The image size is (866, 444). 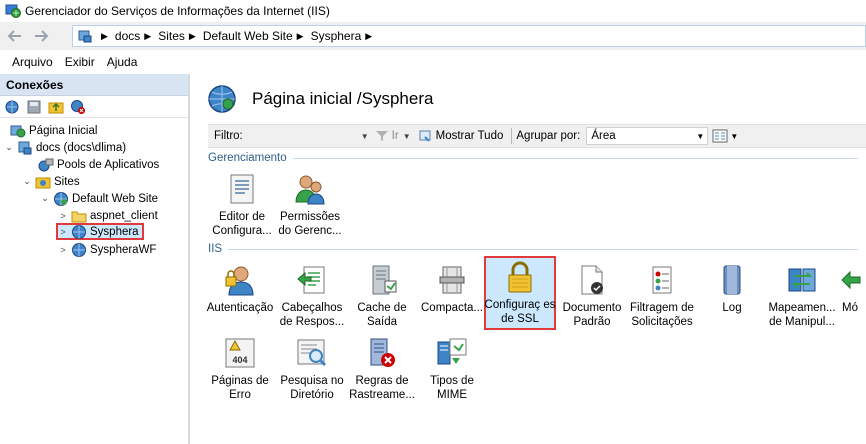 I want to click on section-iis: IIS, so click(x=533, y=249).